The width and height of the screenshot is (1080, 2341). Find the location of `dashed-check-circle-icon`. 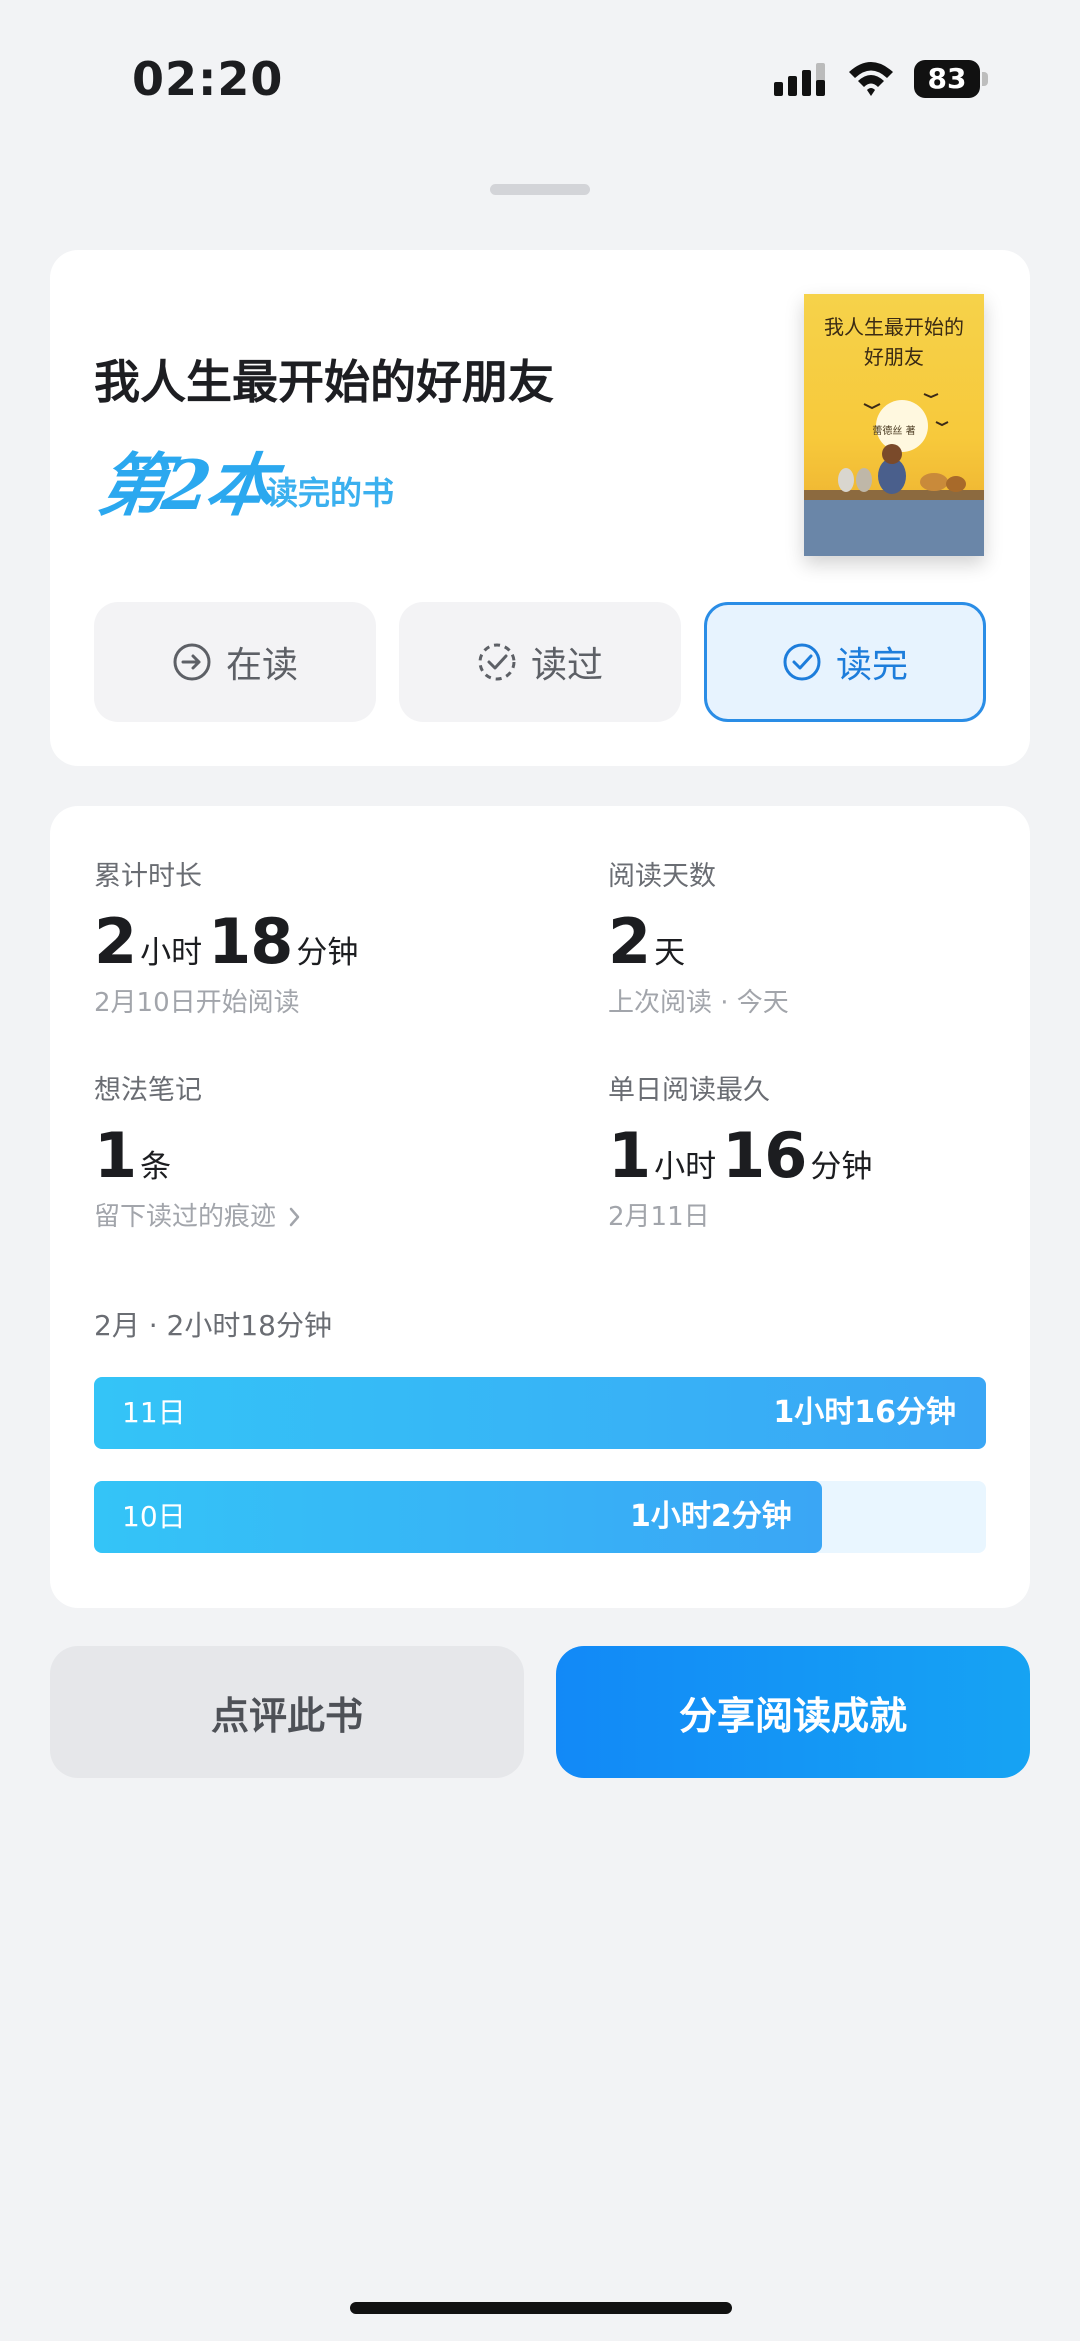

dashed-check-circle-icon is located at coordinates (497, 662).